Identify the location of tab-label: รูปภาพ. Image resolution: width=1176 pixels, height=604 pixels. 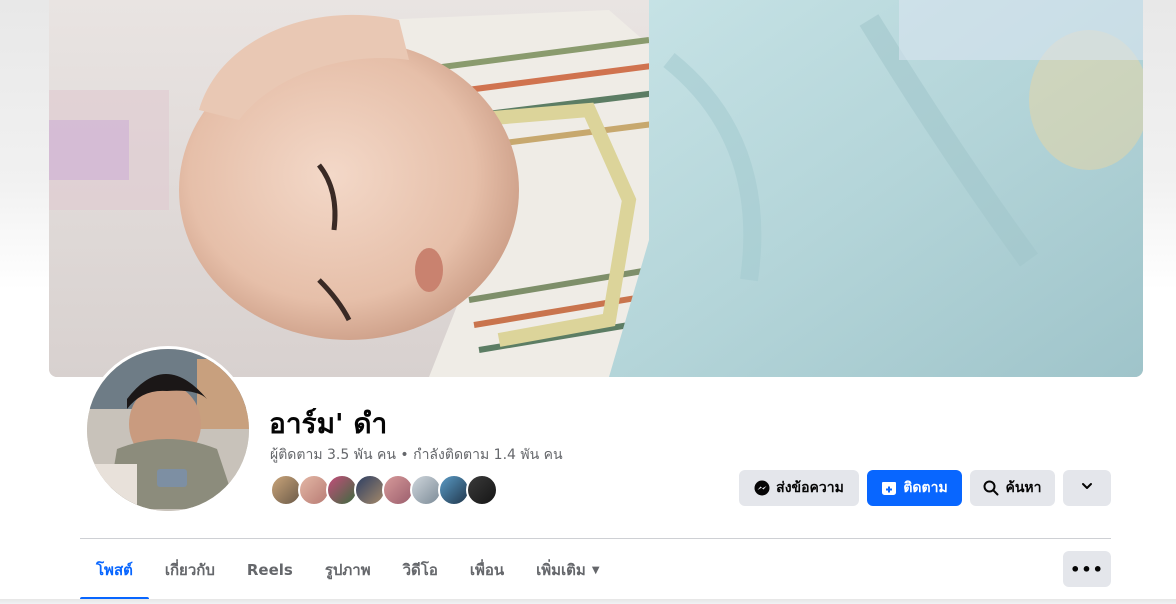
(347, 570).